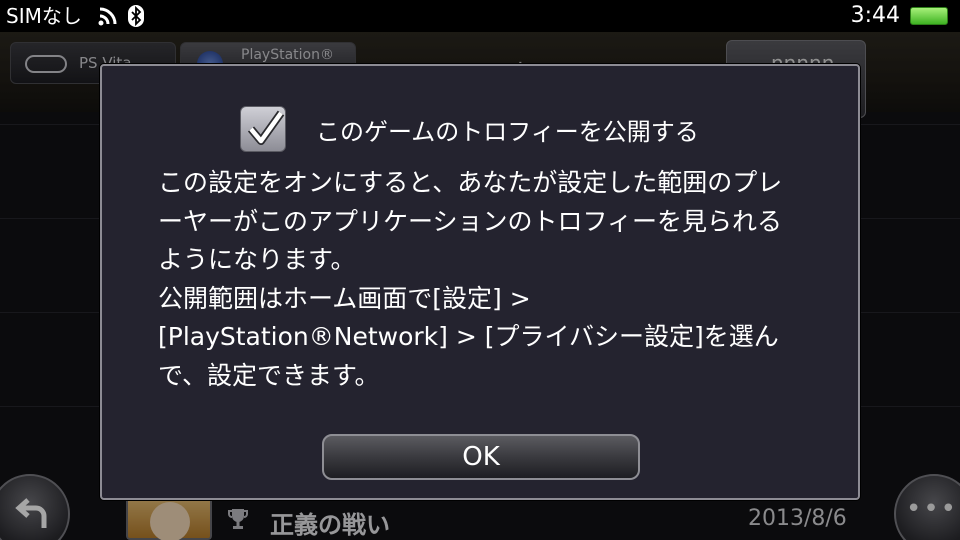  What do you see at coordinates (480, 16) in the screenshot?
I see `status-bar: SIMなし 3:44` at bounding box center [480, 16].